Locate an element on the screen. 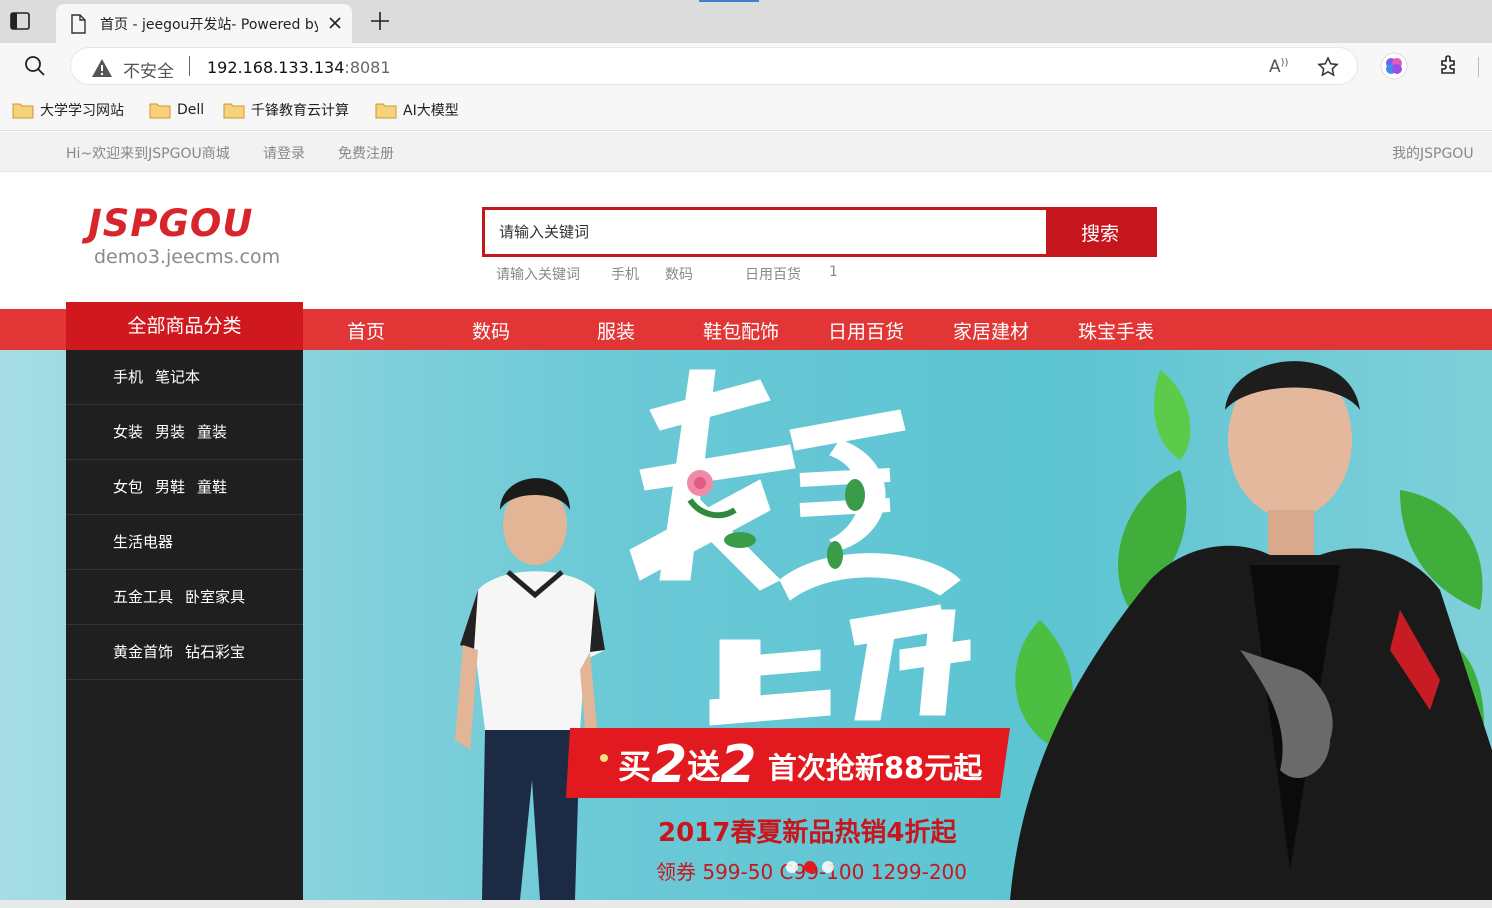 Image resolution: width=1492 pixels, height=908 pixels. bookmark-folder-3: AI大模型 is located at coordinates (417, 110).